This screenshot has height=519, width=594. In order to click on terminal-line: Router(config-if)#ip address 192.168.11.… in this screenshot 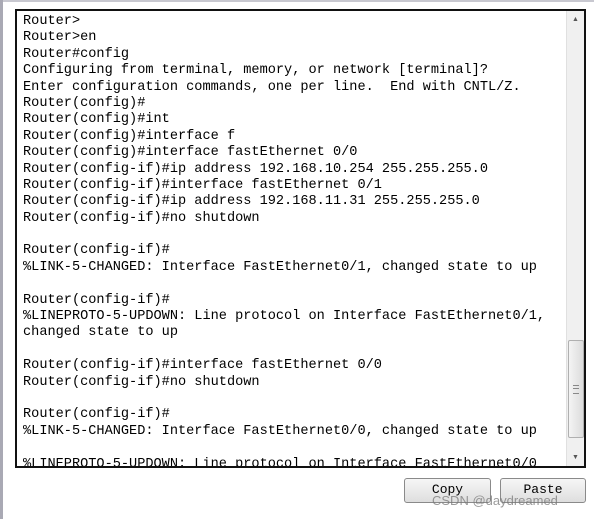, I will do `click(251, 202)`.